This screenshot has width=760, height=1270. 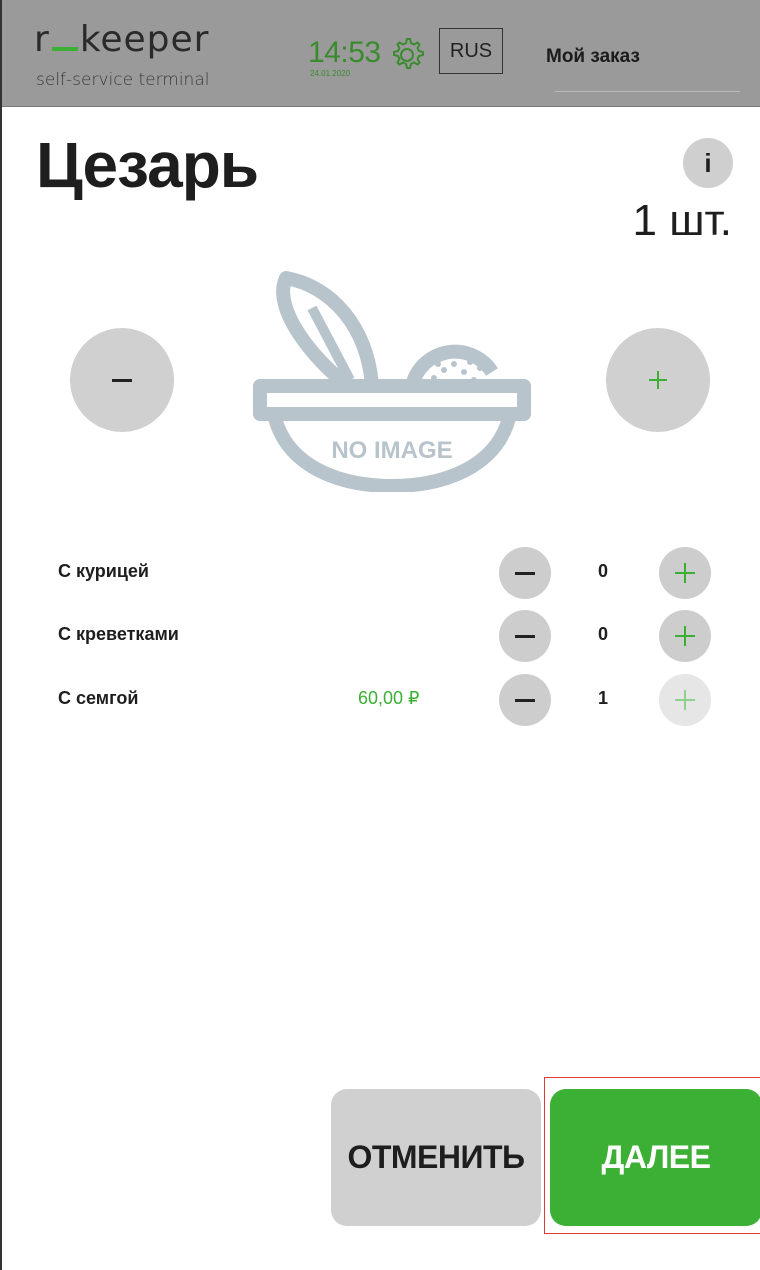 I want to click on product-title: Цезарь, so click(x=147, y=165).